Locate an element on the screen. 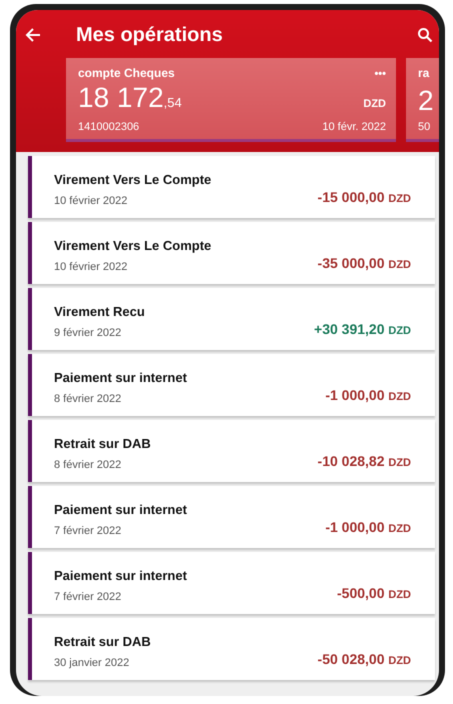 The height and width of the screenshot is (704, 453). account-card: ra 2 50 is located at coordinates (422, 100).